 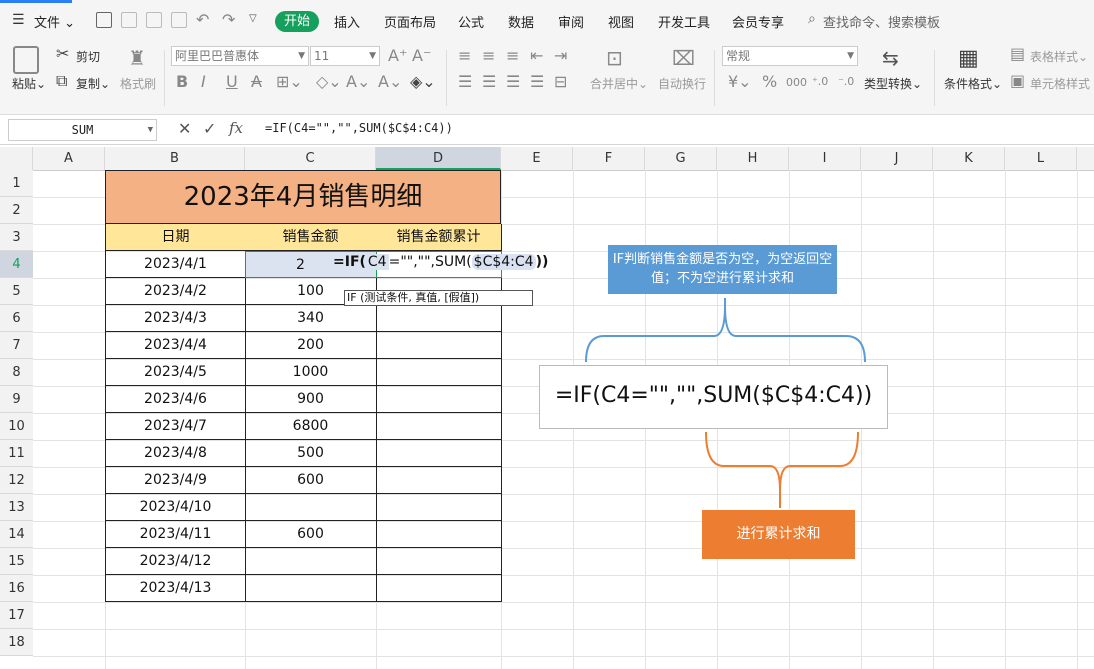 What do you see at coordinates (345, 56) in the screenshot?
I see `font-size-select: 11 ▼` at bounding box center [345, 56].